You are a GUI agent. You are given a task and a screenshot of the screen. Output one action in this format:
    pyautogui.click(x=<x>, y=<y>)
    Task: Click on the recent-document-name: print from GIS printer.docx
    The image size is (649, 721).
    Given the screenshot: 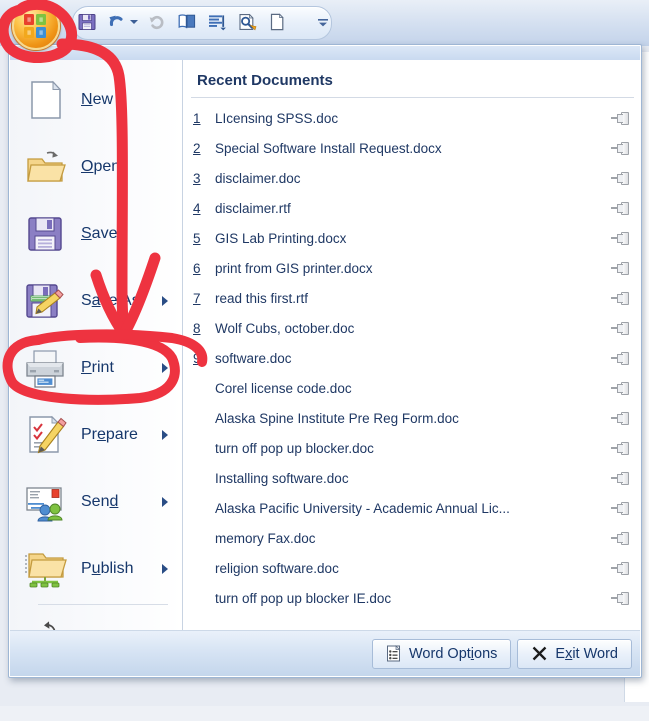 What is the action you would take?
    pyautogui.click(x=294, y=268)
    